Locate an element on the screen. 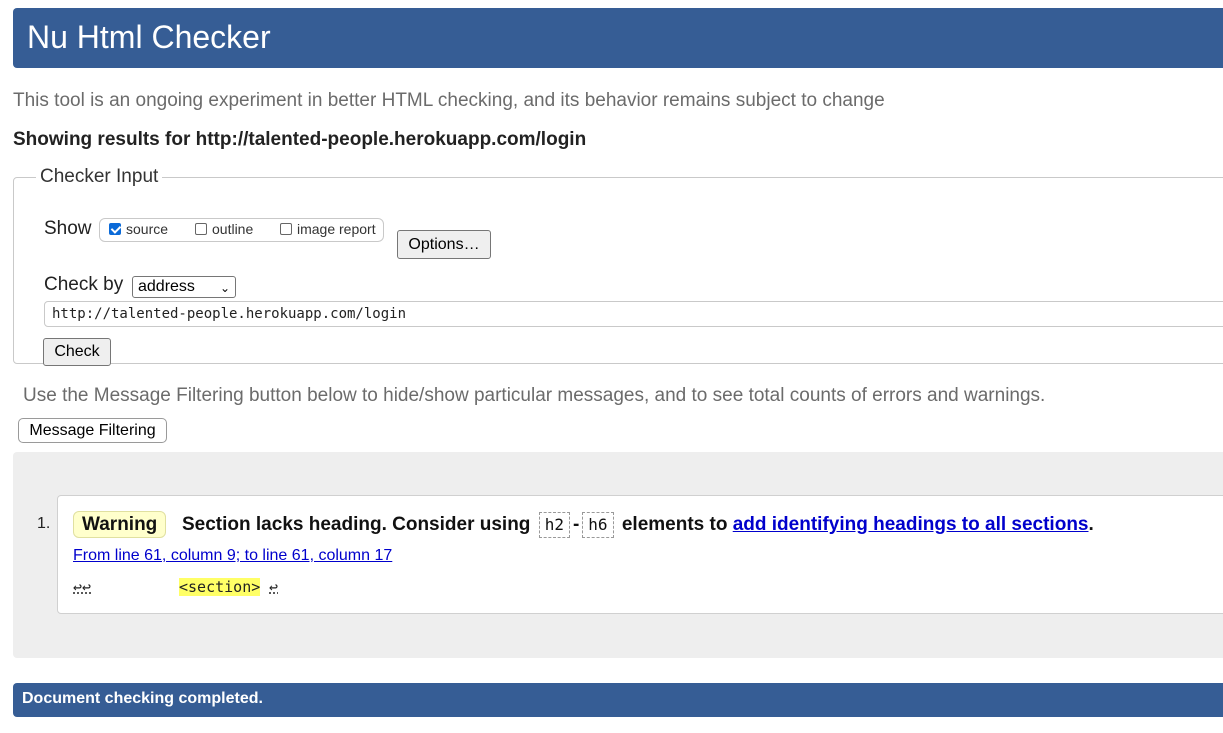  page-title: Nu Html Checker is located at coordinates (149, 37).